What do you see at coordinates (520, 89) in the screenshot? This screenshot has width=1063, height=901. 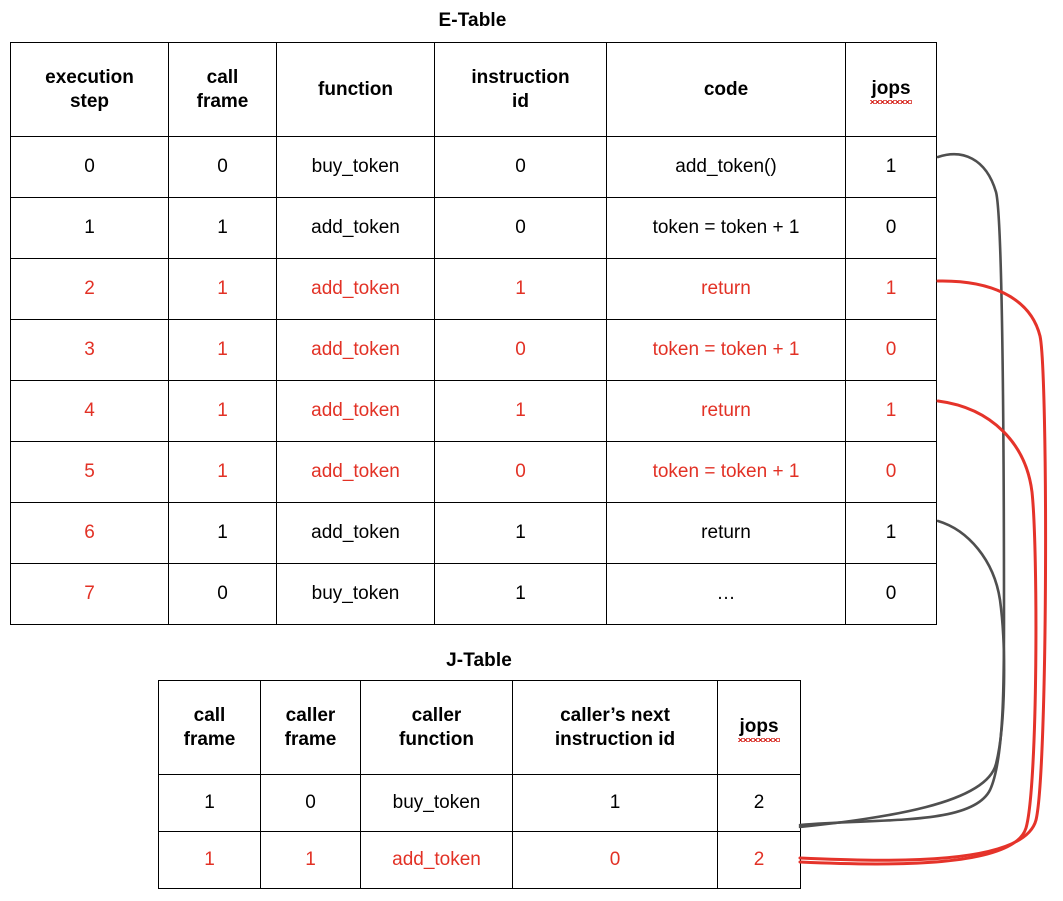 I see `etable-col-instruction-id: instruction id` at bounding box center [520, 89].